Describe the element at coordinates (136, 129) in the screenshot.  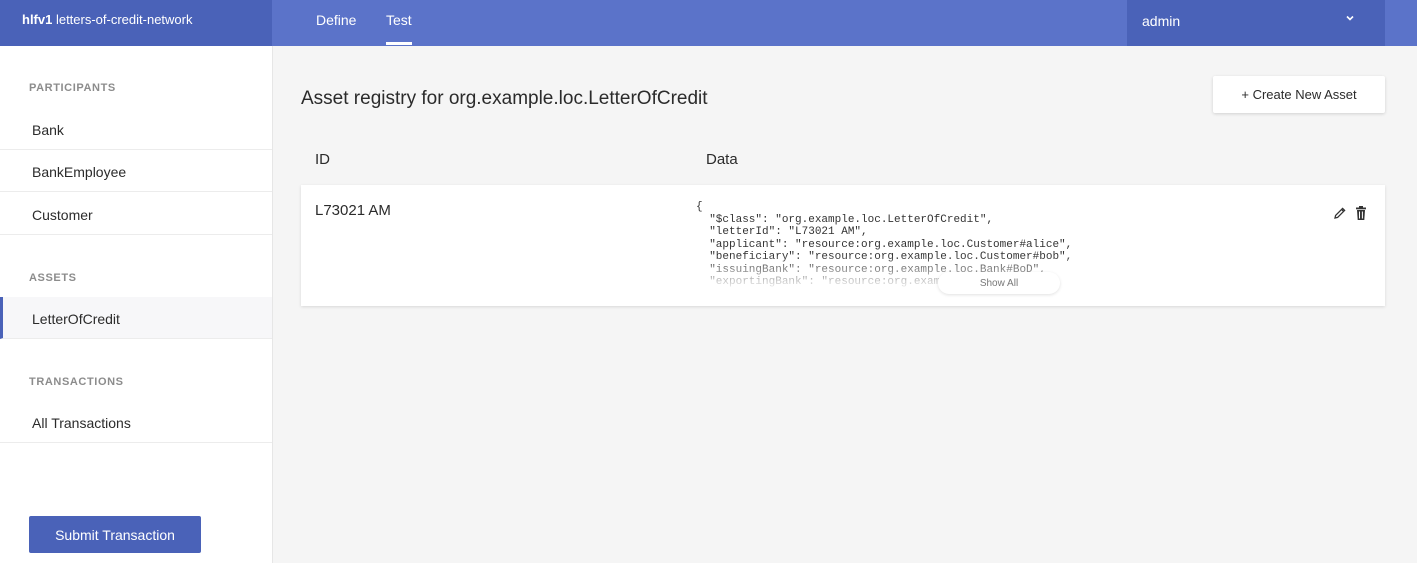
I see `sidebar-item-bank: Bank` at that location.